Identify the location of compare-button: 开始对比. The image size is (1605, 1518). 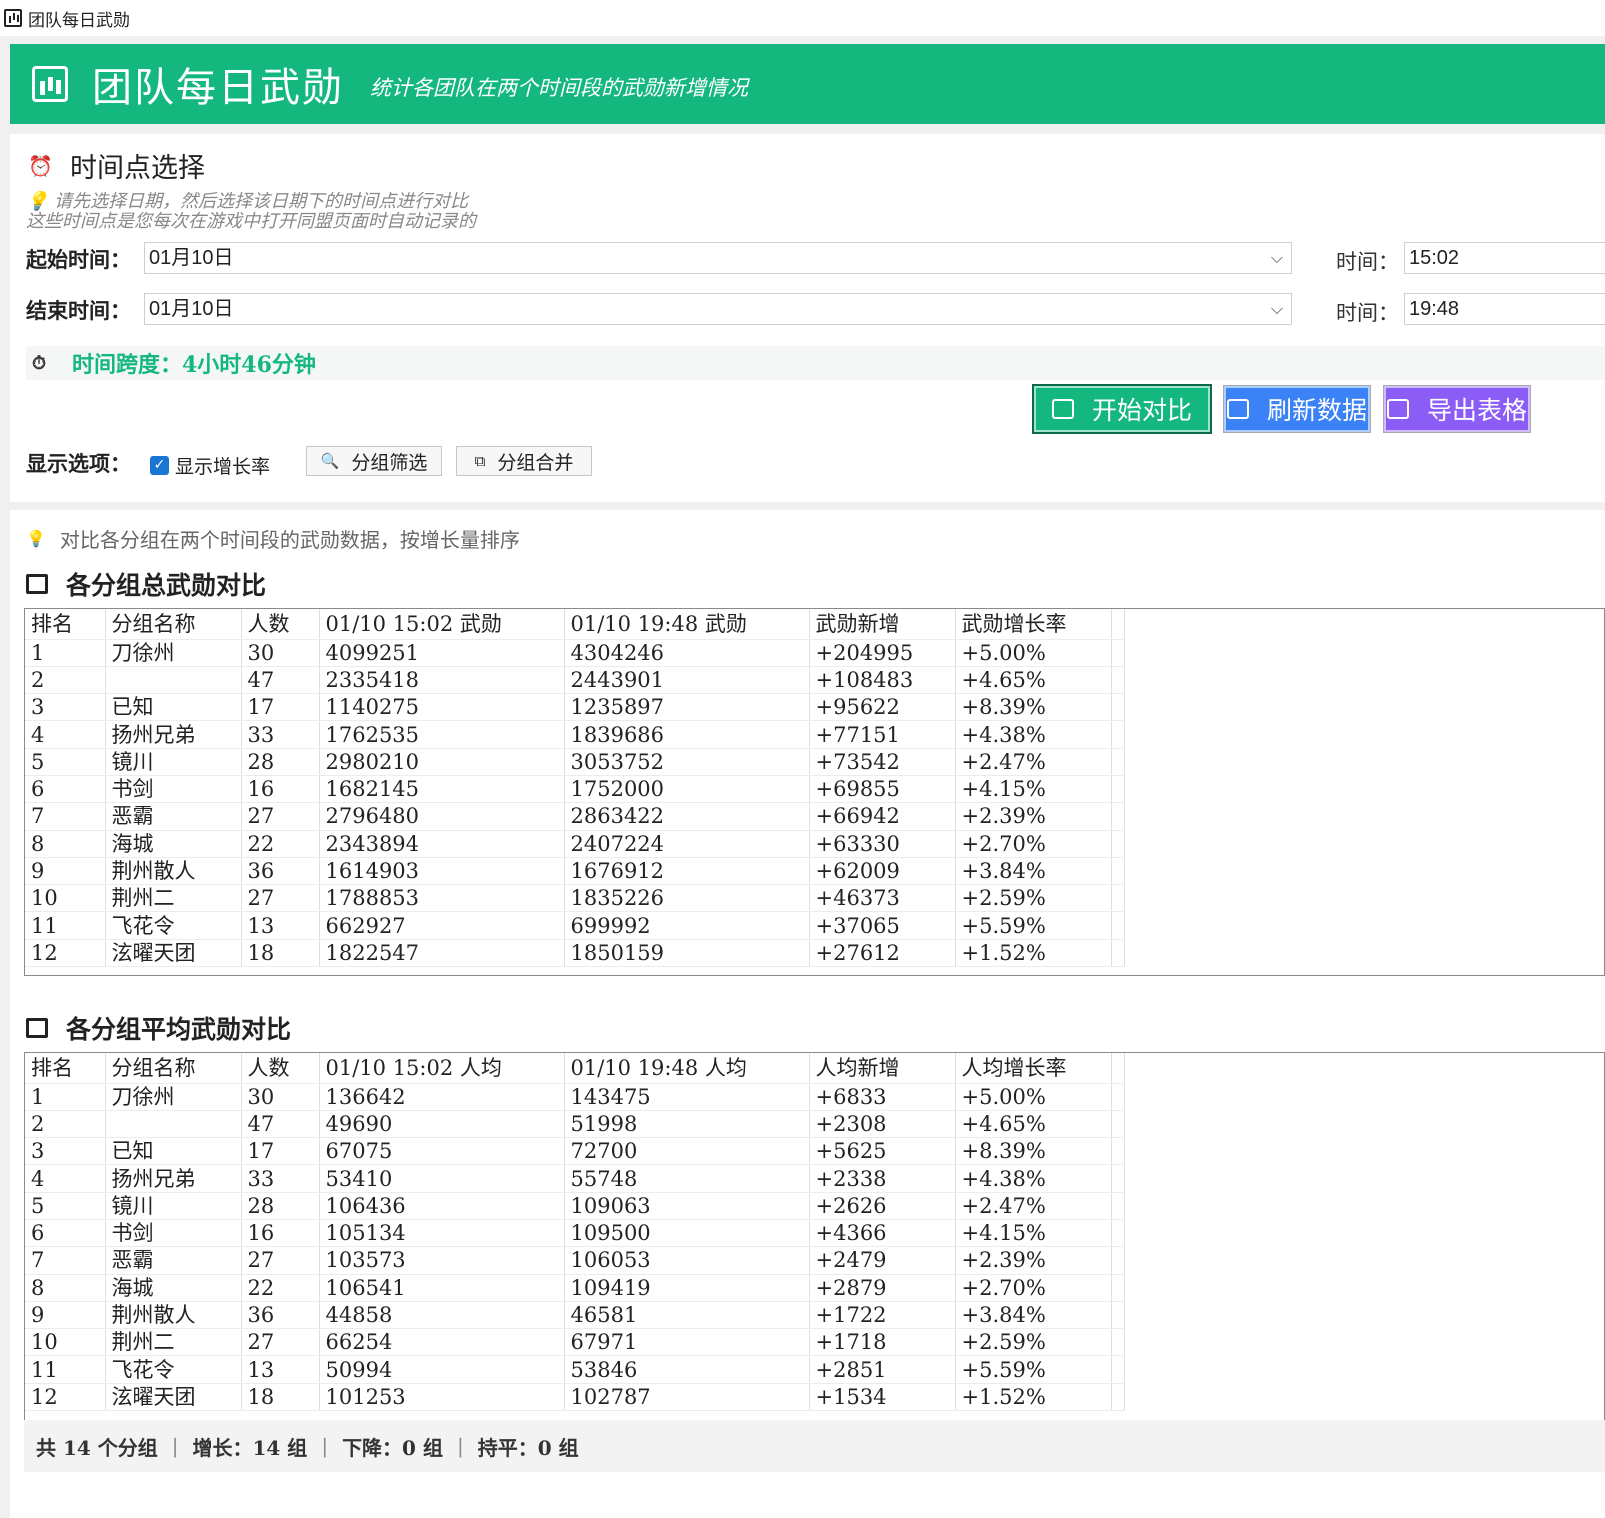
(1122, 409).